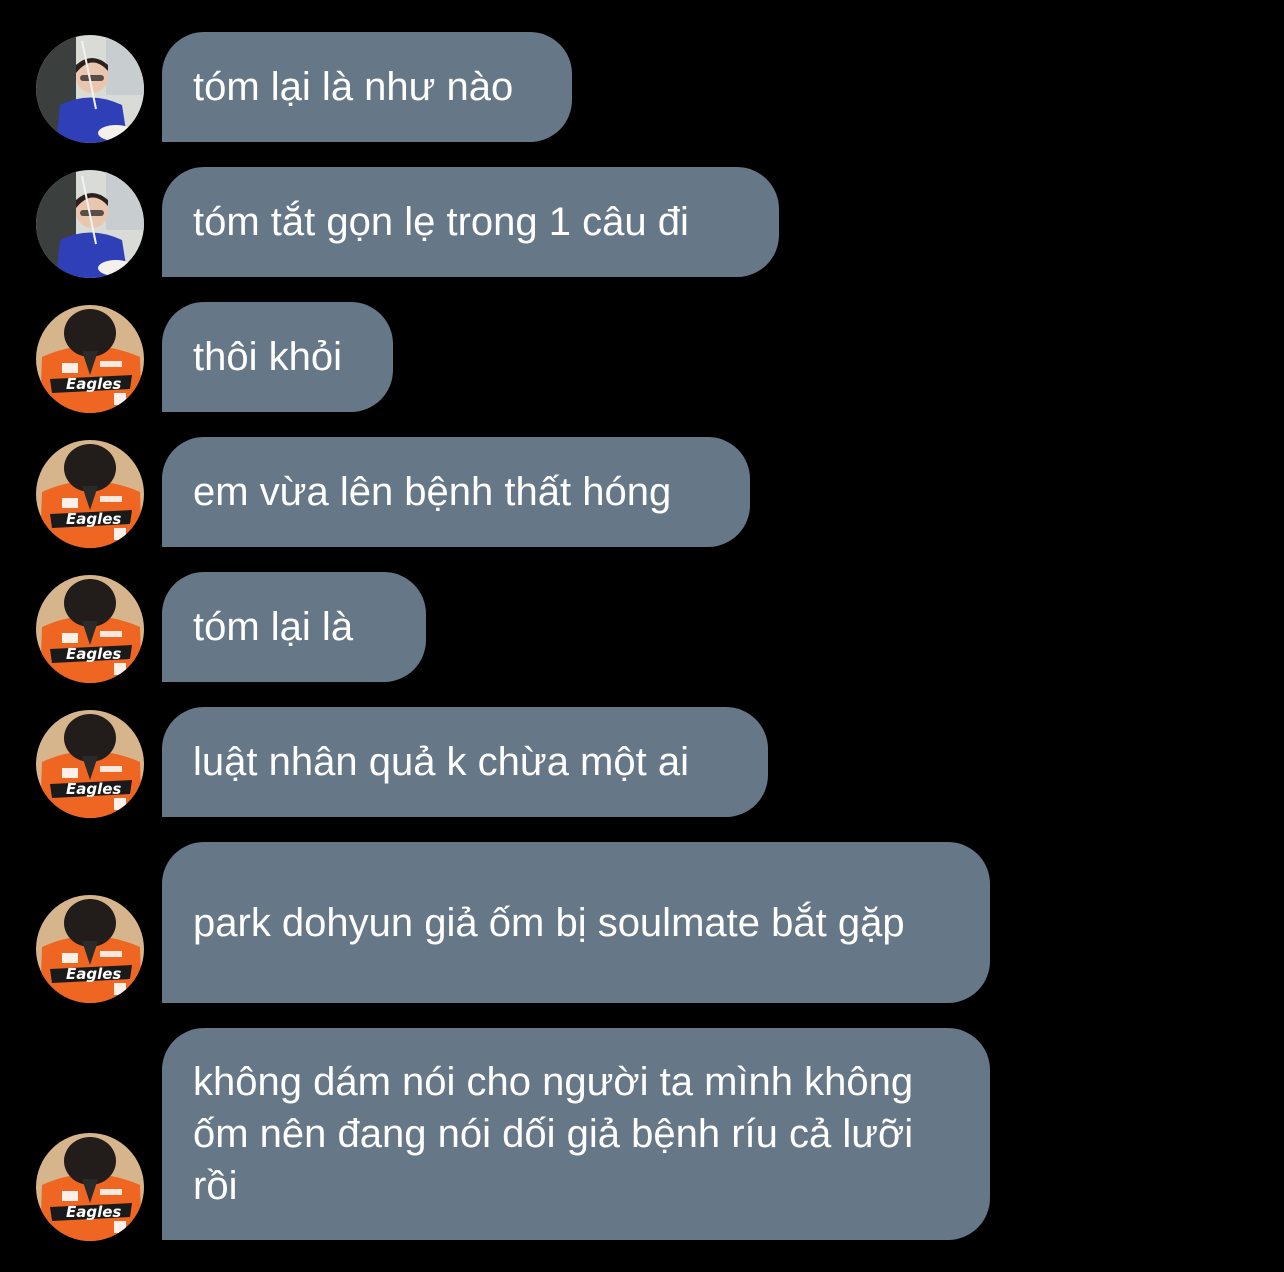 This screenshot has height=1272, width=1284. I want to click on message-bubble: thôi khỏi, so click(277, 357).